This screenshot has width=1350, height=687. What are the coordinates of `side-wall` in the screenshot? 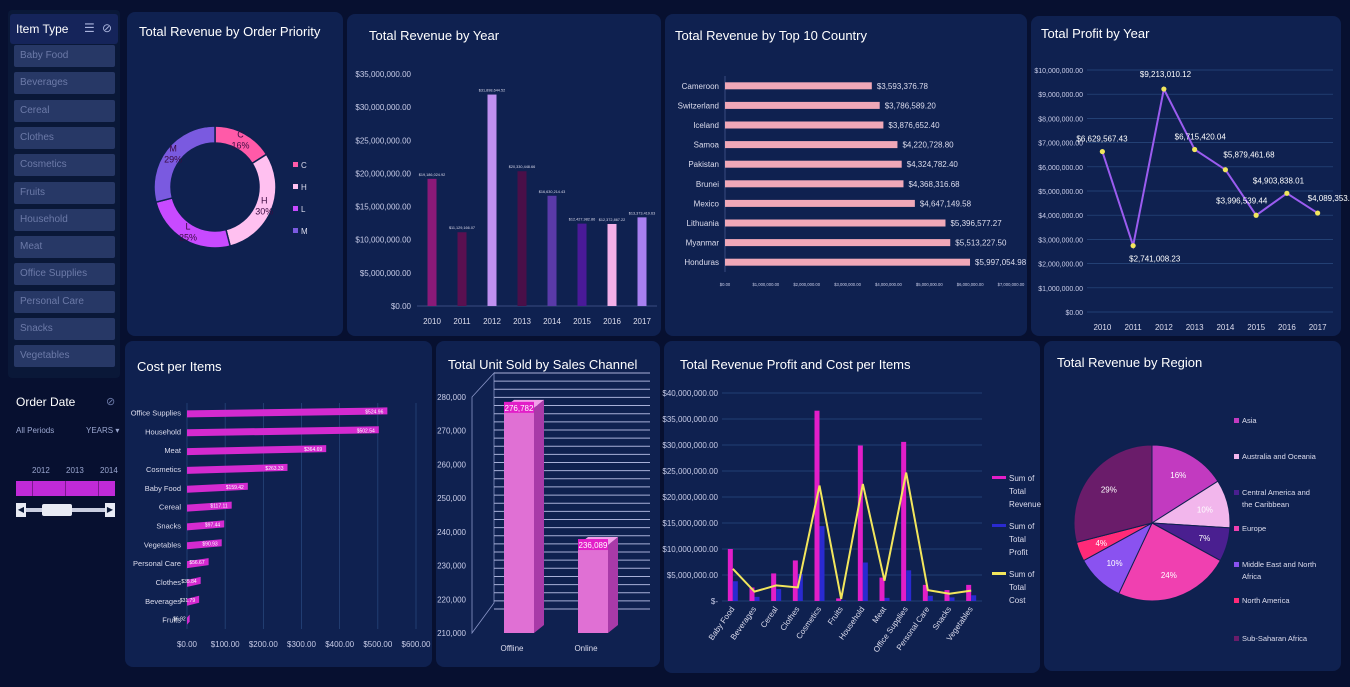 It's located at (483, 503).